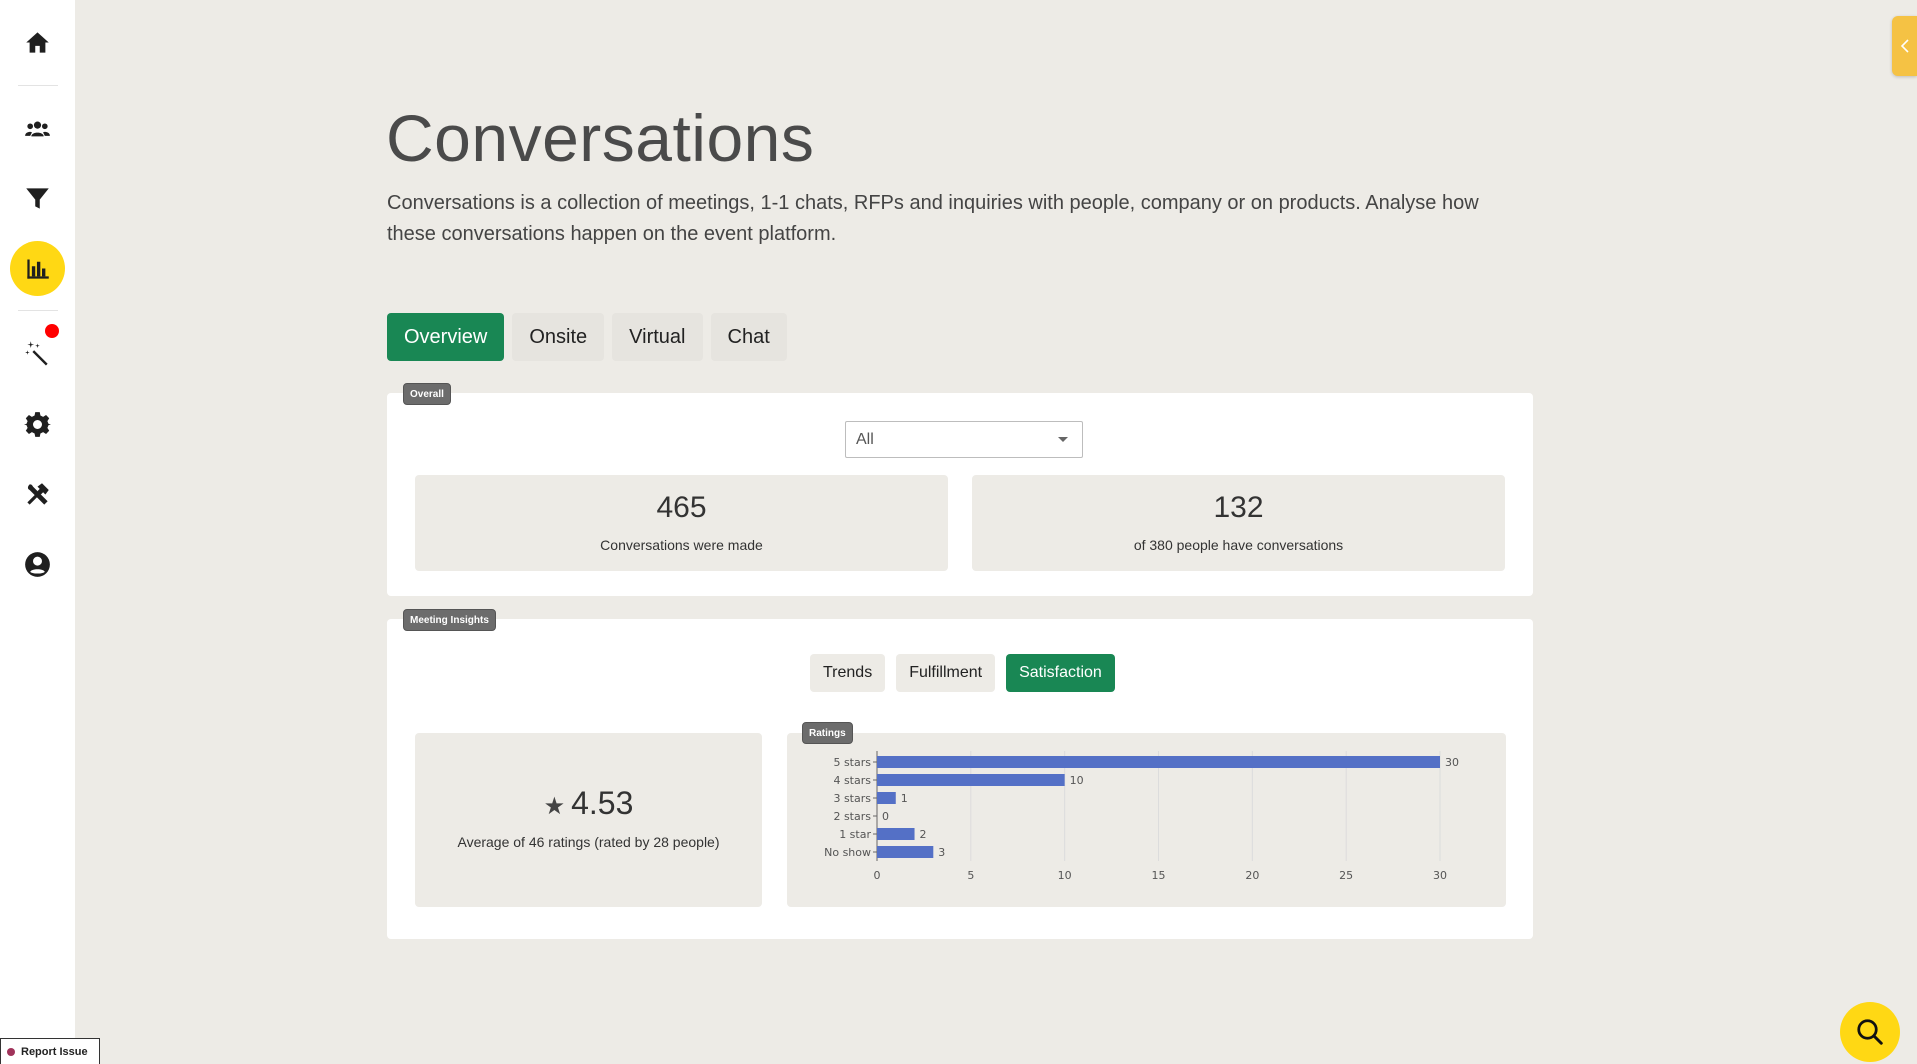 Image resolution: width=1917 pixels, height=1064 pixels. What do you see at coordinates (847, 852) in the screenshot?
I see `y-tick-label: No show` at bounding box center [847, 852].